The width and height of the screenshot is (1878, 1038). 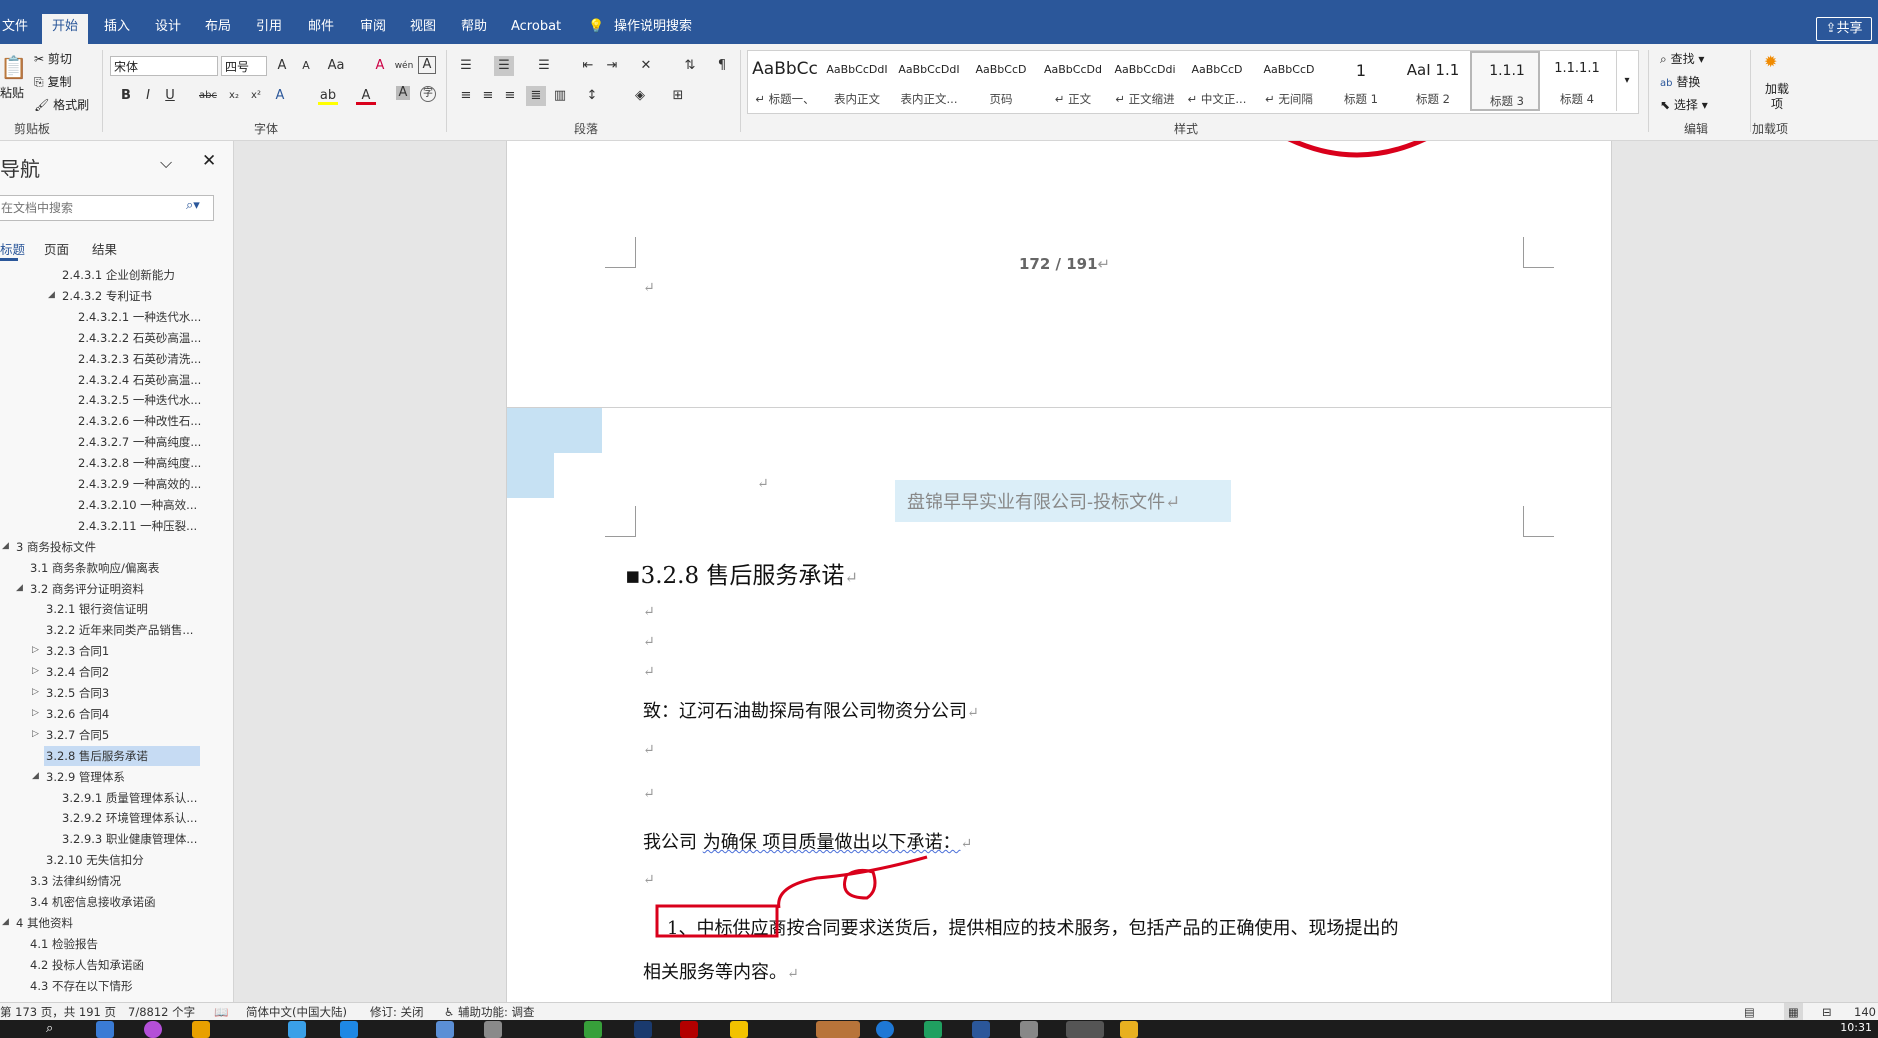 What do you see at coordinates (244, 66) in the screenshot?
I see `font-size-combo: 四号` at bounding box center [244, 66].